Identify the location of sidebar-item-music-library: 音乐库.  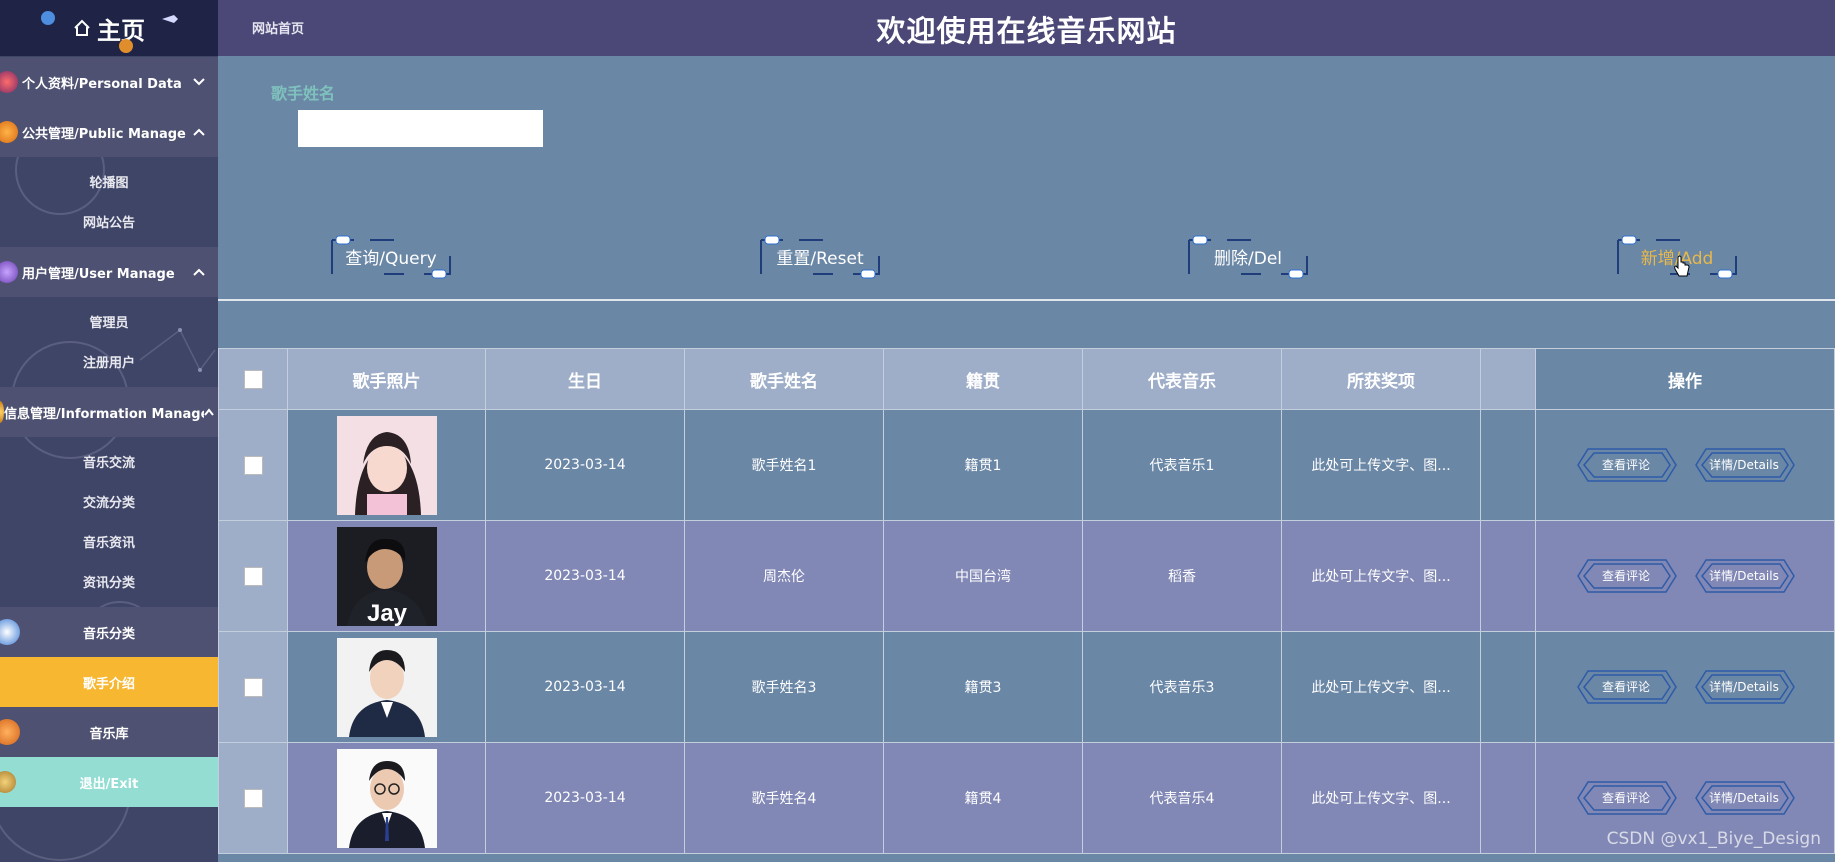
(109, 732).